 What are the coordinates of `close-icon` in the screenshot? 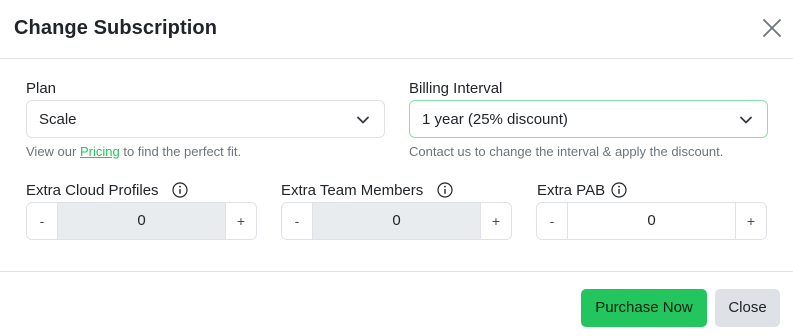 It's located at (772, 28).